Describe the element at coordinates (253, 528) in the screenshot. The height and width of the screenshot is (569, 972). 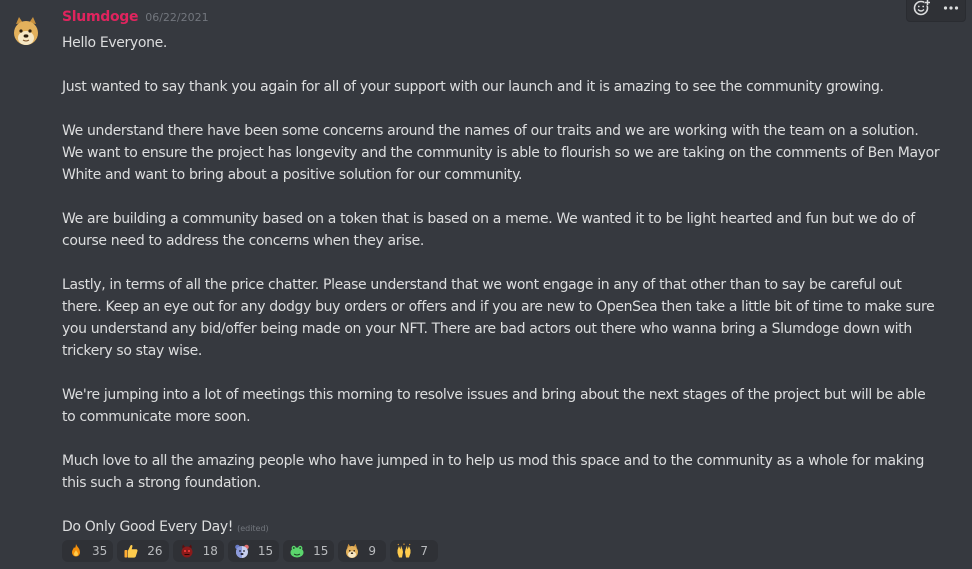
I see `edited-label: (edited)` at that location.